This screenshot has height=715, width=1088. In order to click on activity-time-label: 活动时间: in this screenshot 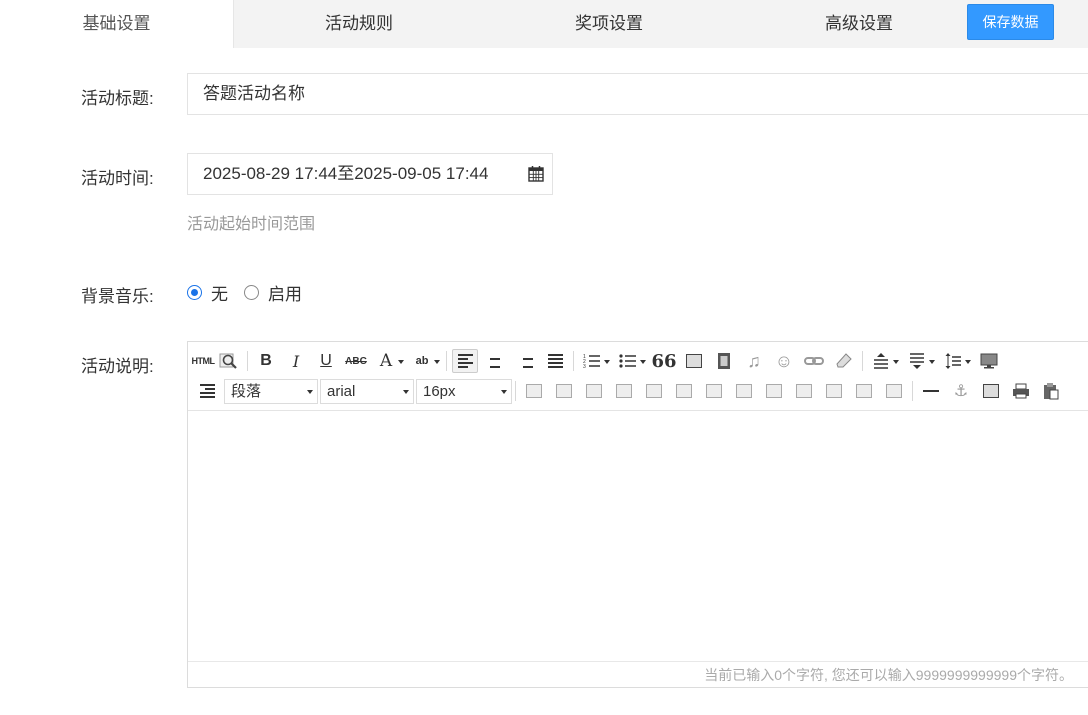, I will do `click(117, 178)`.